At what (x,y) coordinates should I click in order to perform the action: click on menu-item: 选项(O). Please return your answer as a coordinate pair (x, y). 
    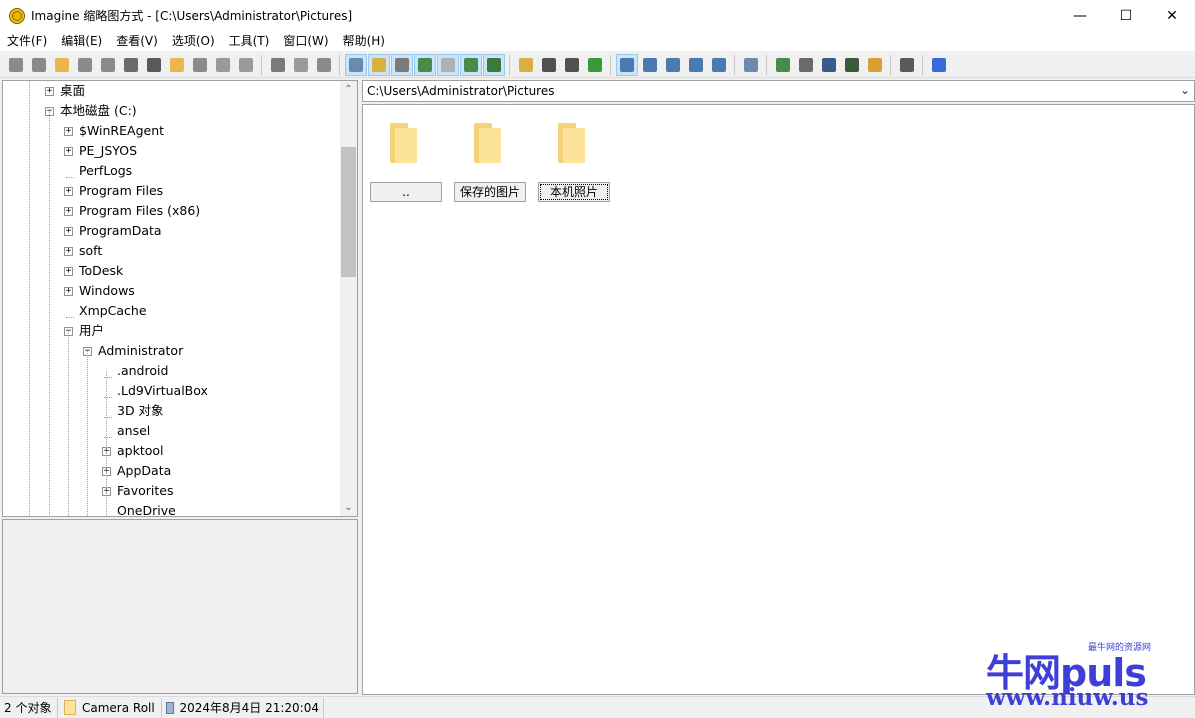
    Looking at the image, I should click on (193, 41).